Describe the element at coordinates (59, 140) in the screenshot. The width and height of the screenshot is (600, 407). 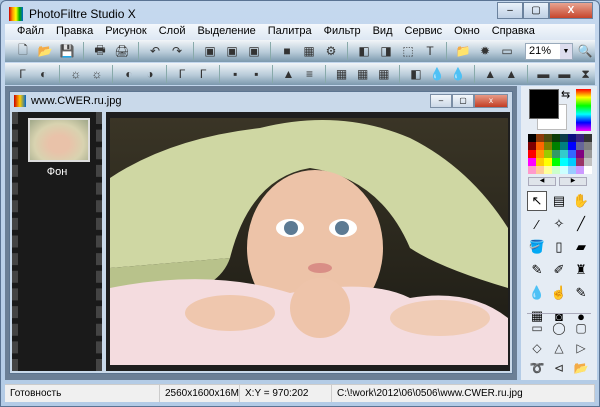
I see `layer-thumbnail` at that location.